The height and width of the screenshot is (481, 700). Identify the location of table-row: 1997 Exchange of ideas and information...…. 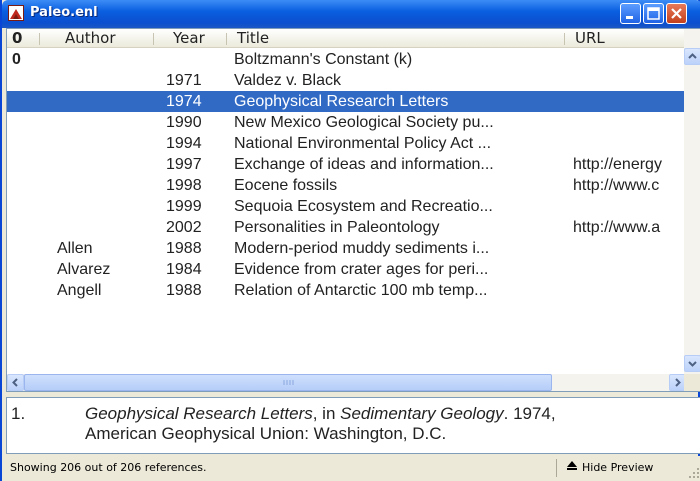
(346, 164).